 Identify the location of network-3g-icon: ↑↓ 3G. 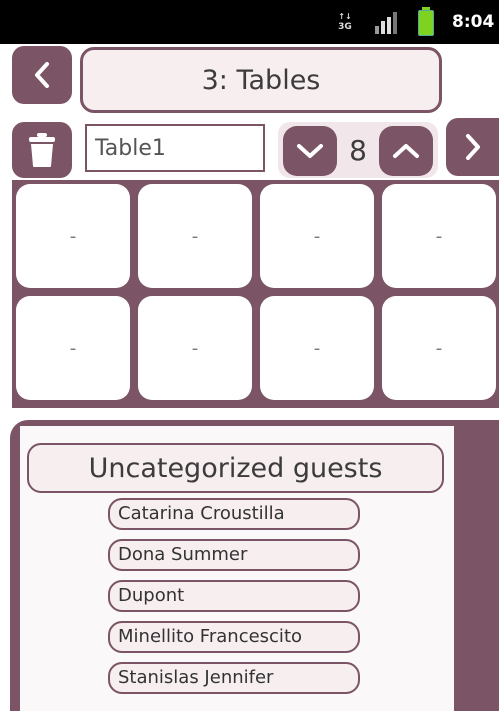
(345, 22).